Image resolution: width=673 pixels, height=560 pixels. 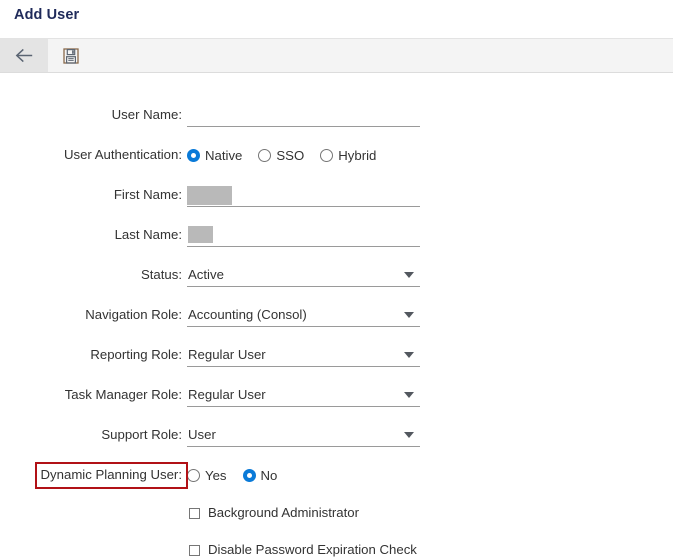 I want to click on field-row-dynamic-planning-user: Dynamic Planning User: Yes No, so click(x=336, y=479).